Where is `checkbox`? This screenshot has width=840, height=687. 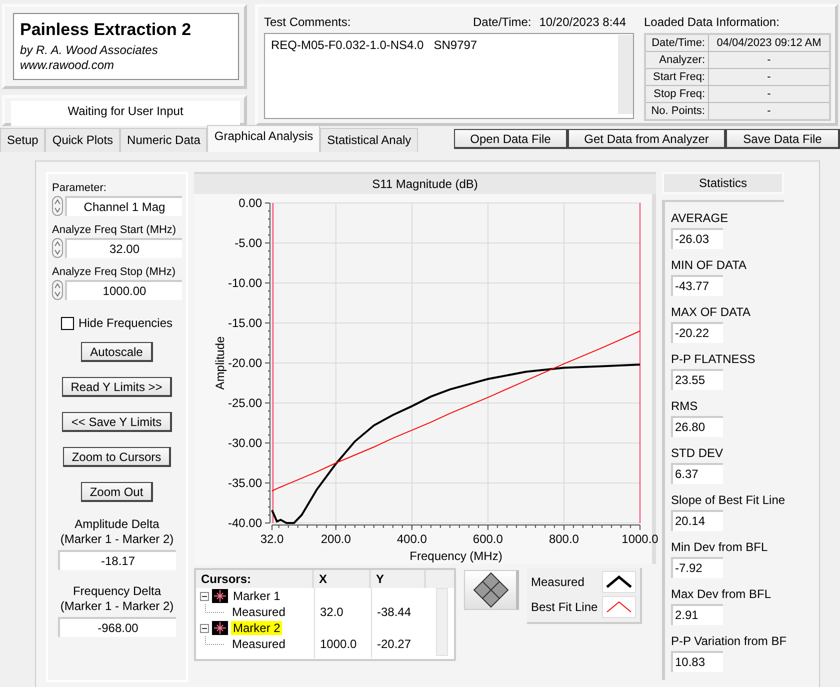
checkbox is located at coordinates (67, 323).